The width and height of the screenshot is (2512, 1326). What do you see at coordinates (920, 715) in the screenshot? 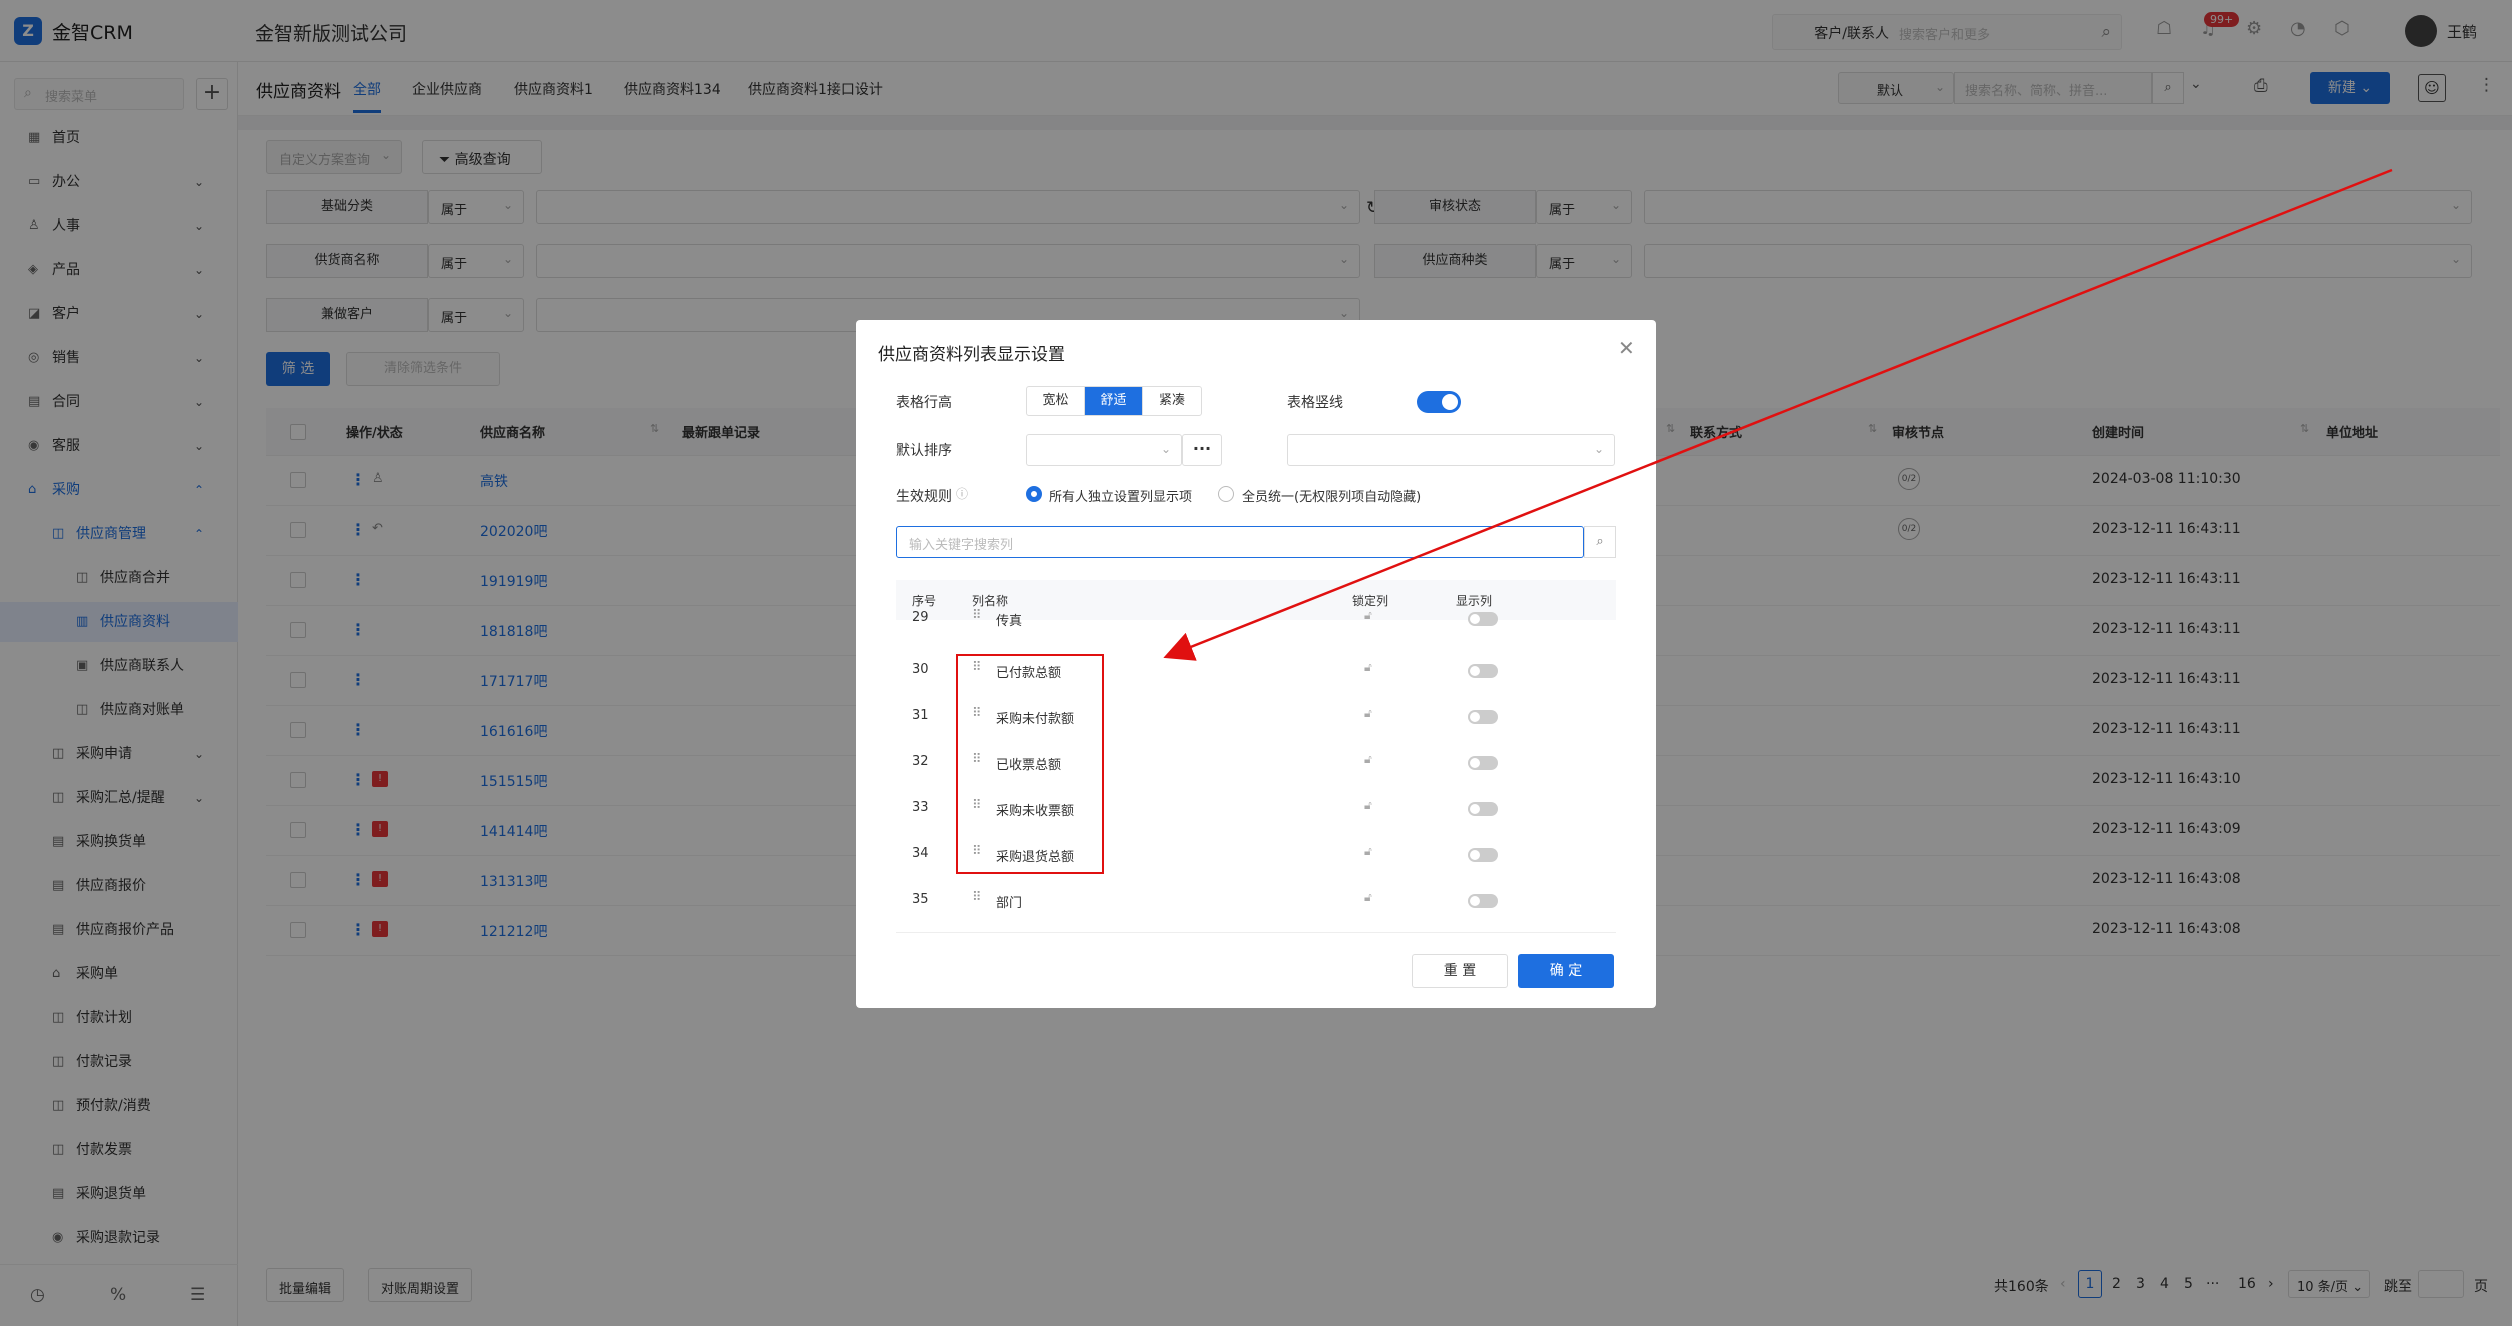
I see `column-no: 31` at bounding box center [920, 715].